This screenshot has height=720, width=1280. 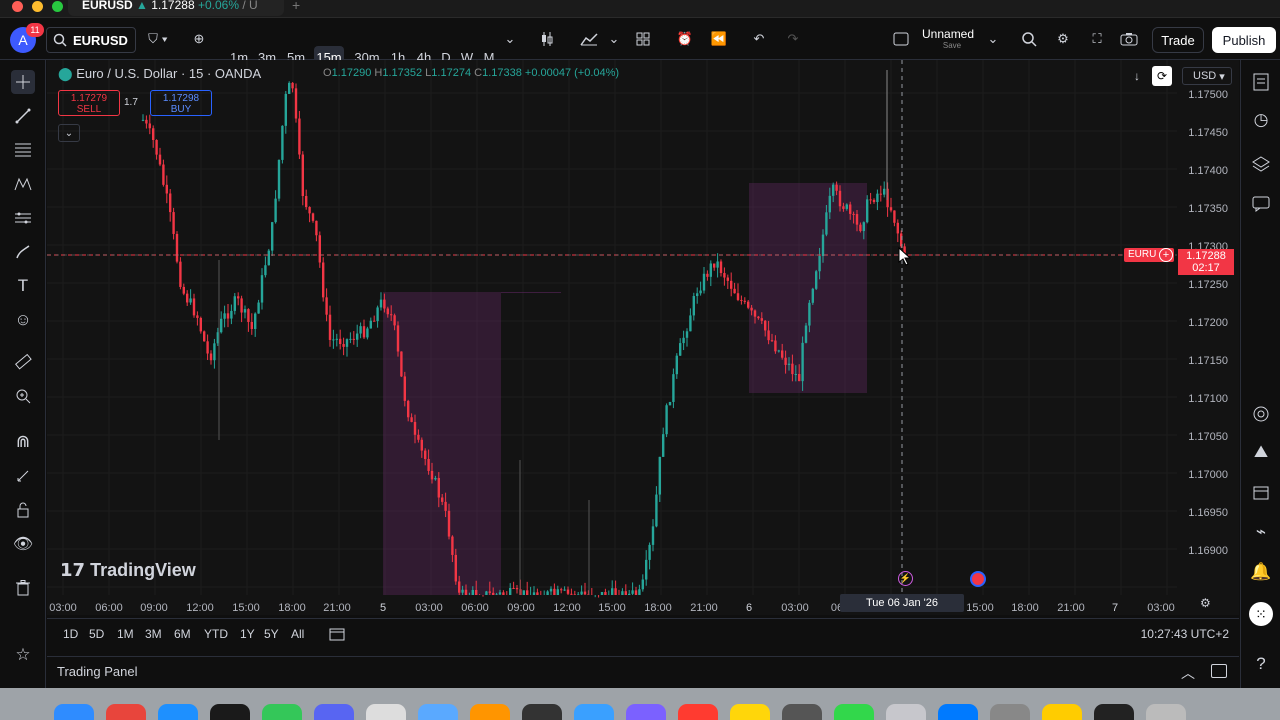 What do you see at coordinates (271, 634) in the screenshot?
I see `range-5Y: 5Y` at bounding box center [271, 634].